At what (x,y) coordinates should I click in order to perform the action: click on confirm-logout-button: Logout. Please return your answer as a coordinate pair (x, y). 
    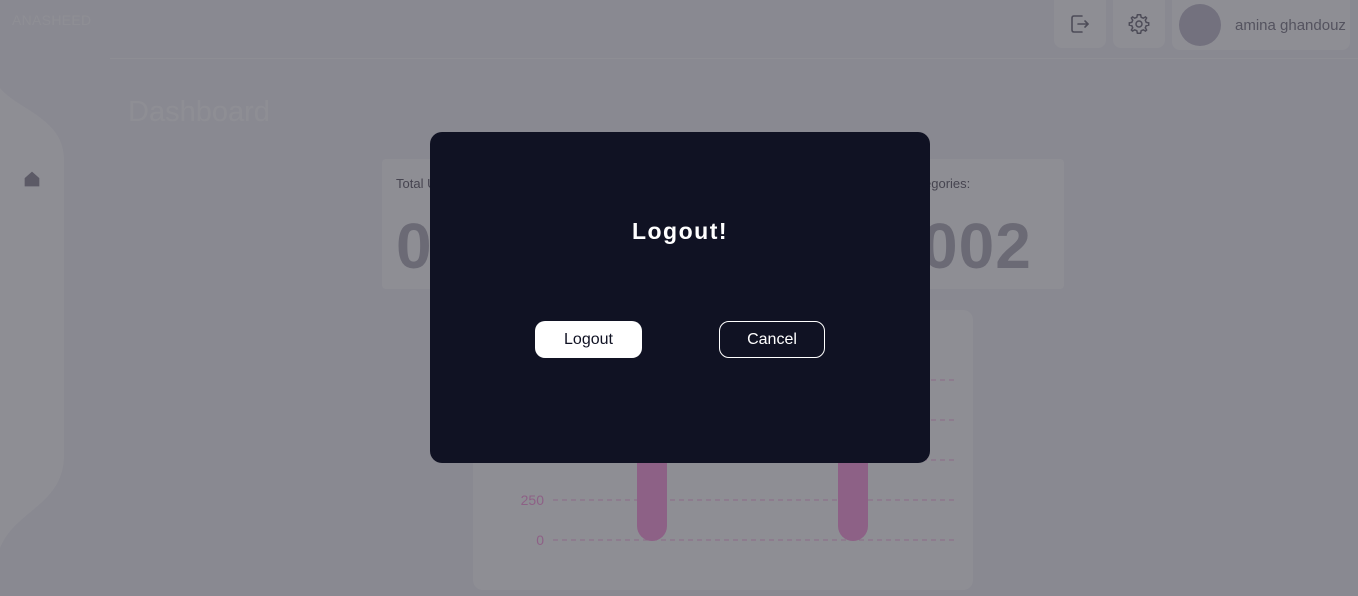
    Looking at the image, I should click on (588, 339).